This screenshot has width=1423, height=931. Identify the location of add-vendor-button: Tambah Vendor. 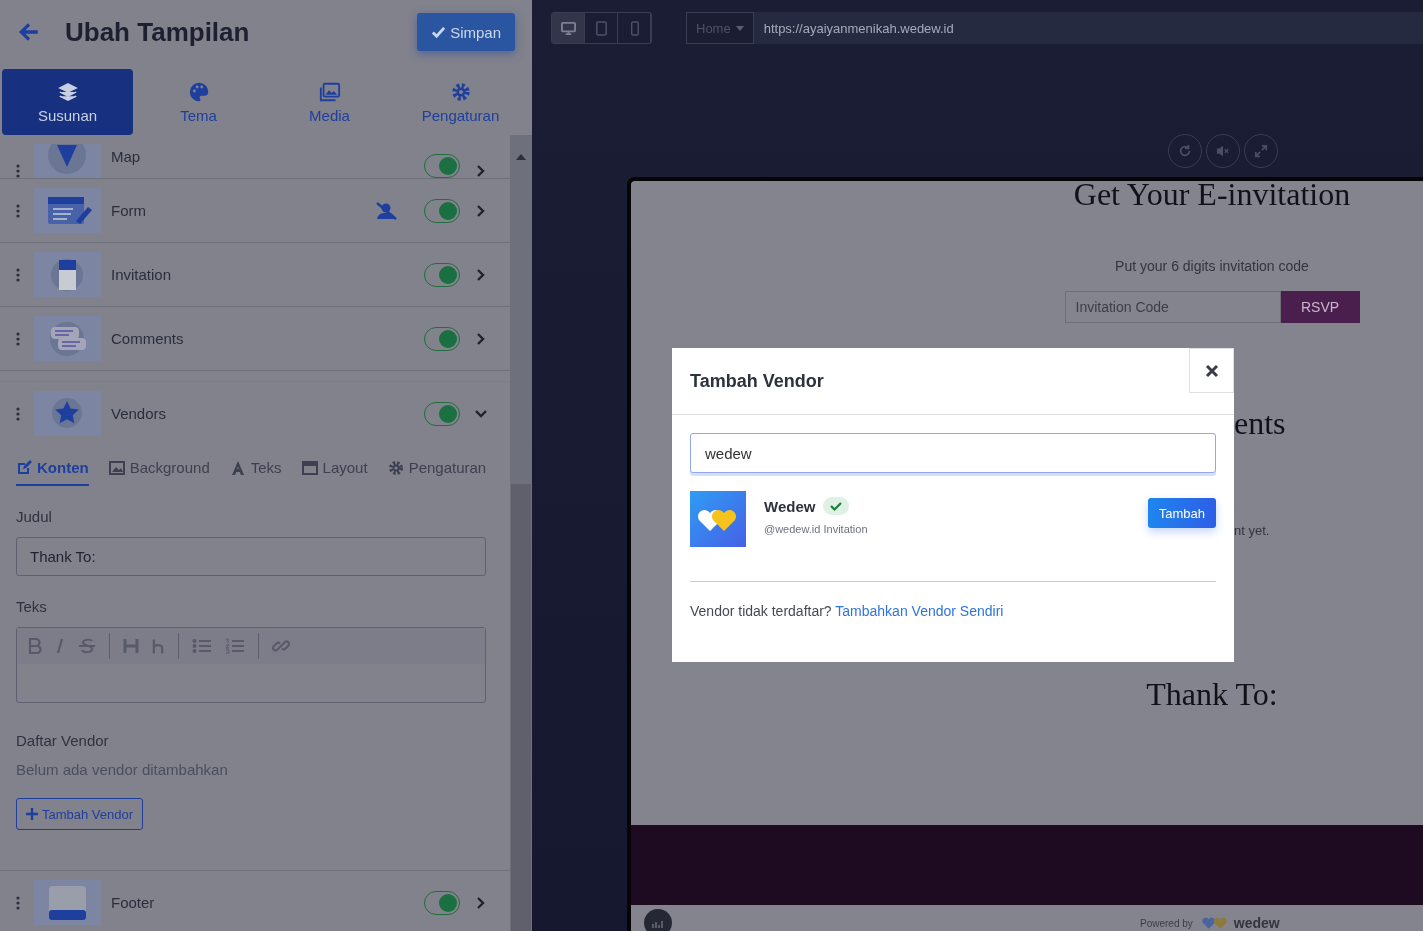
(80, 814).